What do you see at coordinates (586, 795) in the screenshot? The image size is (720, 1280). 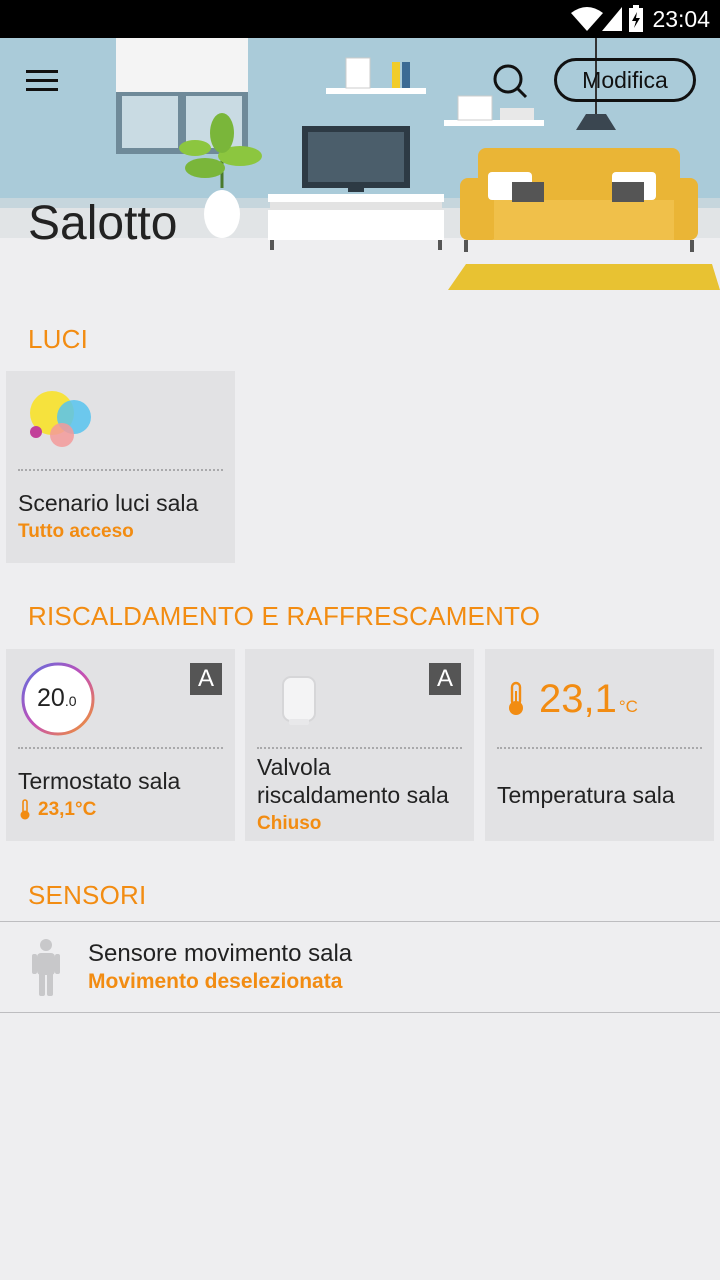 I see `card-name: Temperatura sala` at bounding box center [586, 795].